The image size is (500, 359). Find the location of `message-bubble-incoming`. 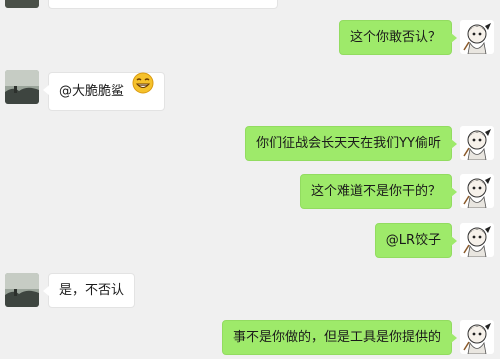

message-bubble-incoming is located at coordinates (163, 4).